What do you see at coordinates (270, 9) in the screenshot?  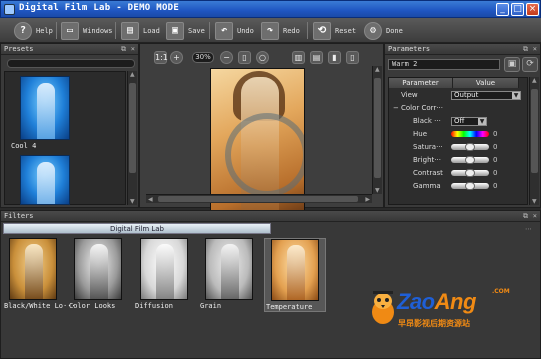 I see `title-bar: Digital Film Lab - DEMO MODE _ □ ×` at bounding box center [270, 9].